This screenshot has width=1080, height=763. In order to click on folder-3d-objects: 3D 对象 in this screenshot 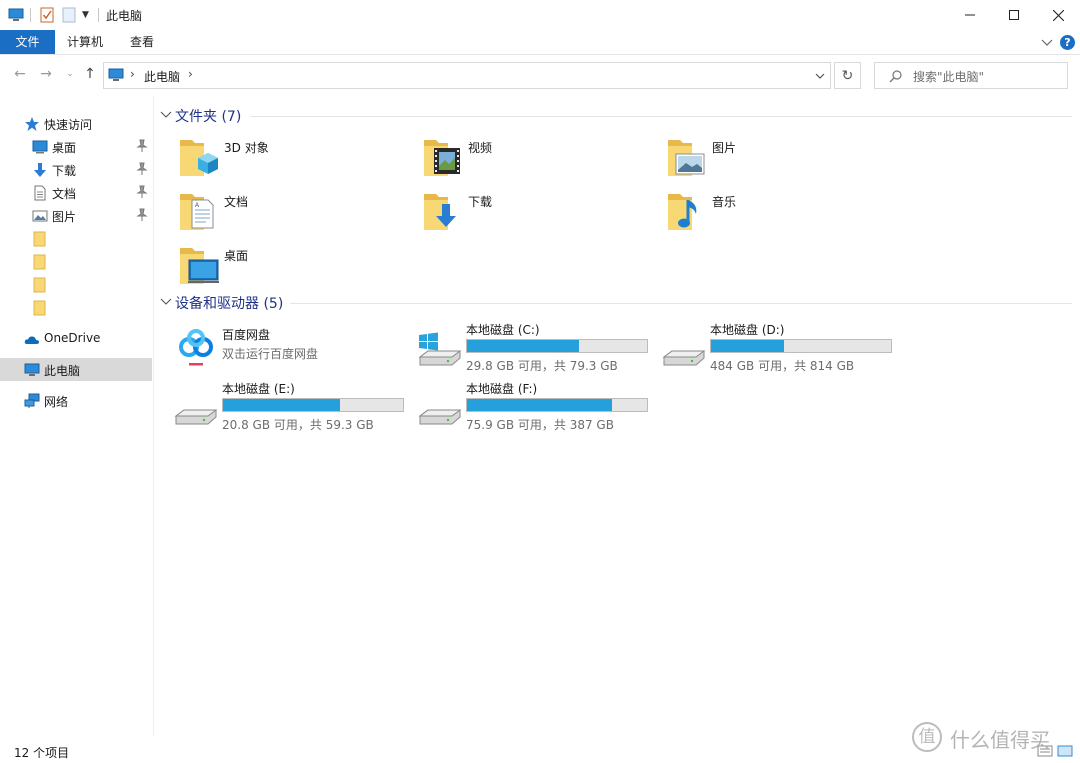, I will do `click(296, 161)`.